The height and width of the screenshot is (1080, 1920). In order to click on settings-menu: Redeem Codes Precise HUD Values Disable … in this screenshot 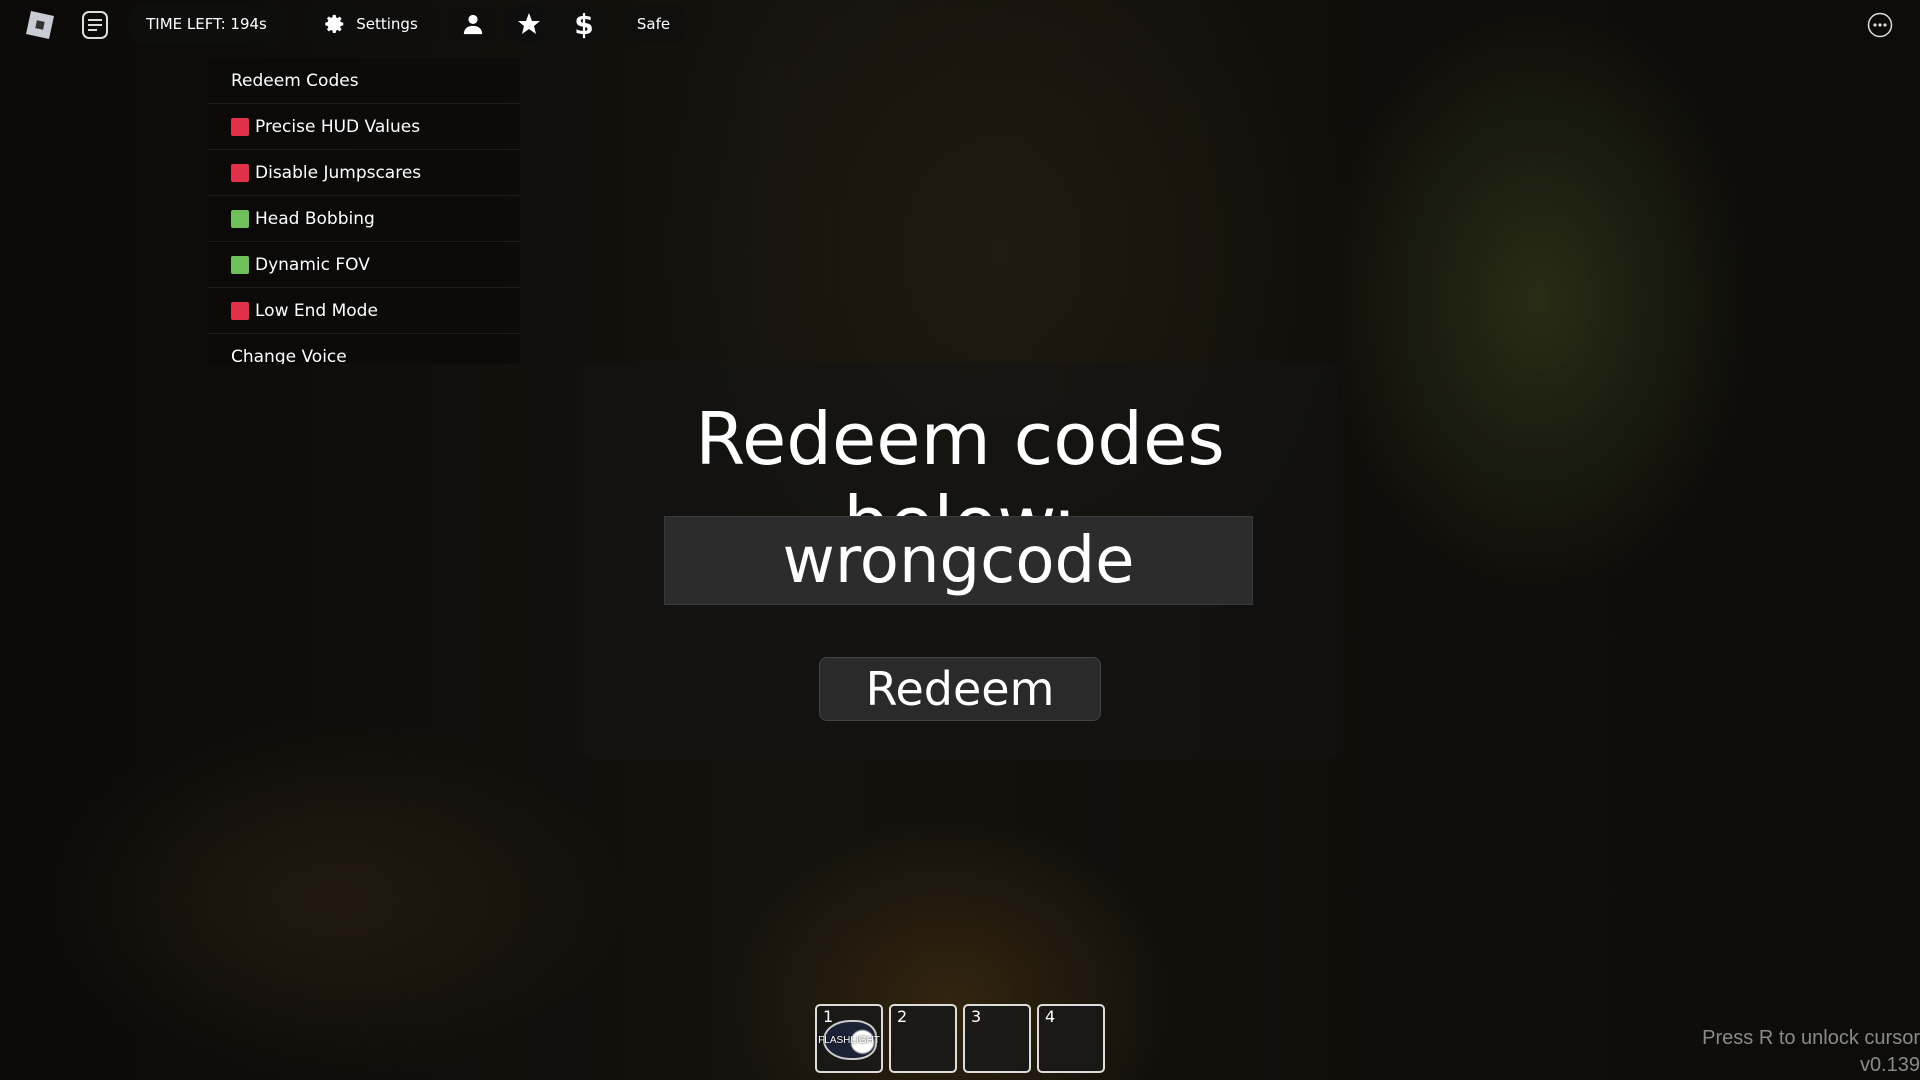, I will do `click(364, 211)`.